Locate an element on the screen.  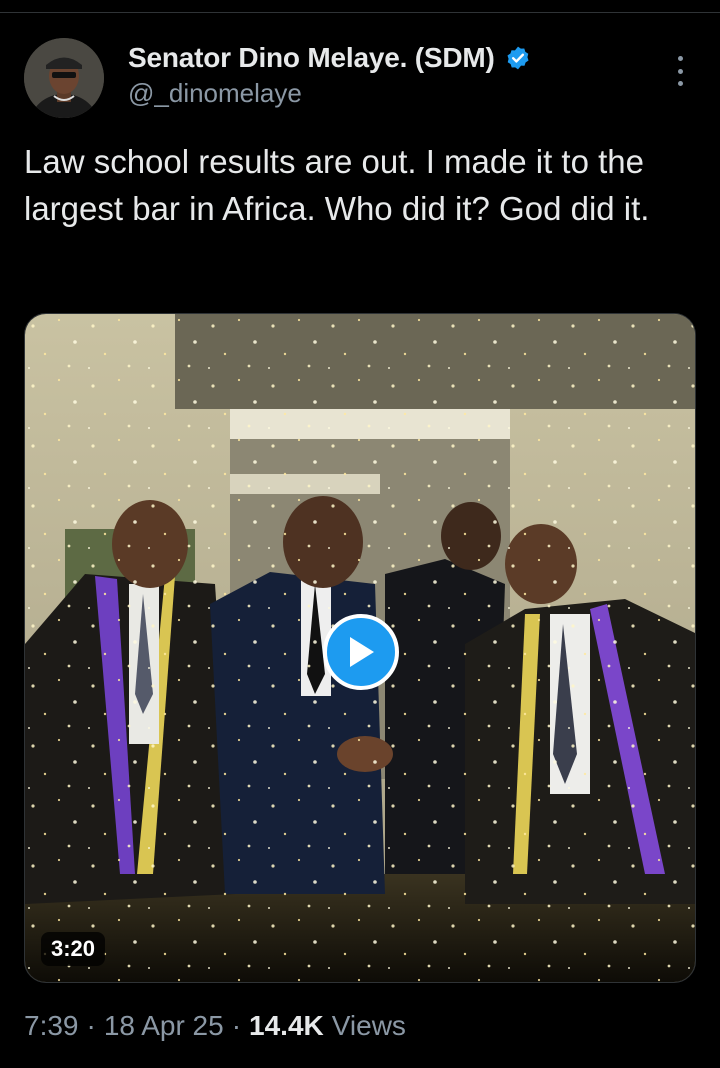
more-options-icon is located at coordinates (680, 71).